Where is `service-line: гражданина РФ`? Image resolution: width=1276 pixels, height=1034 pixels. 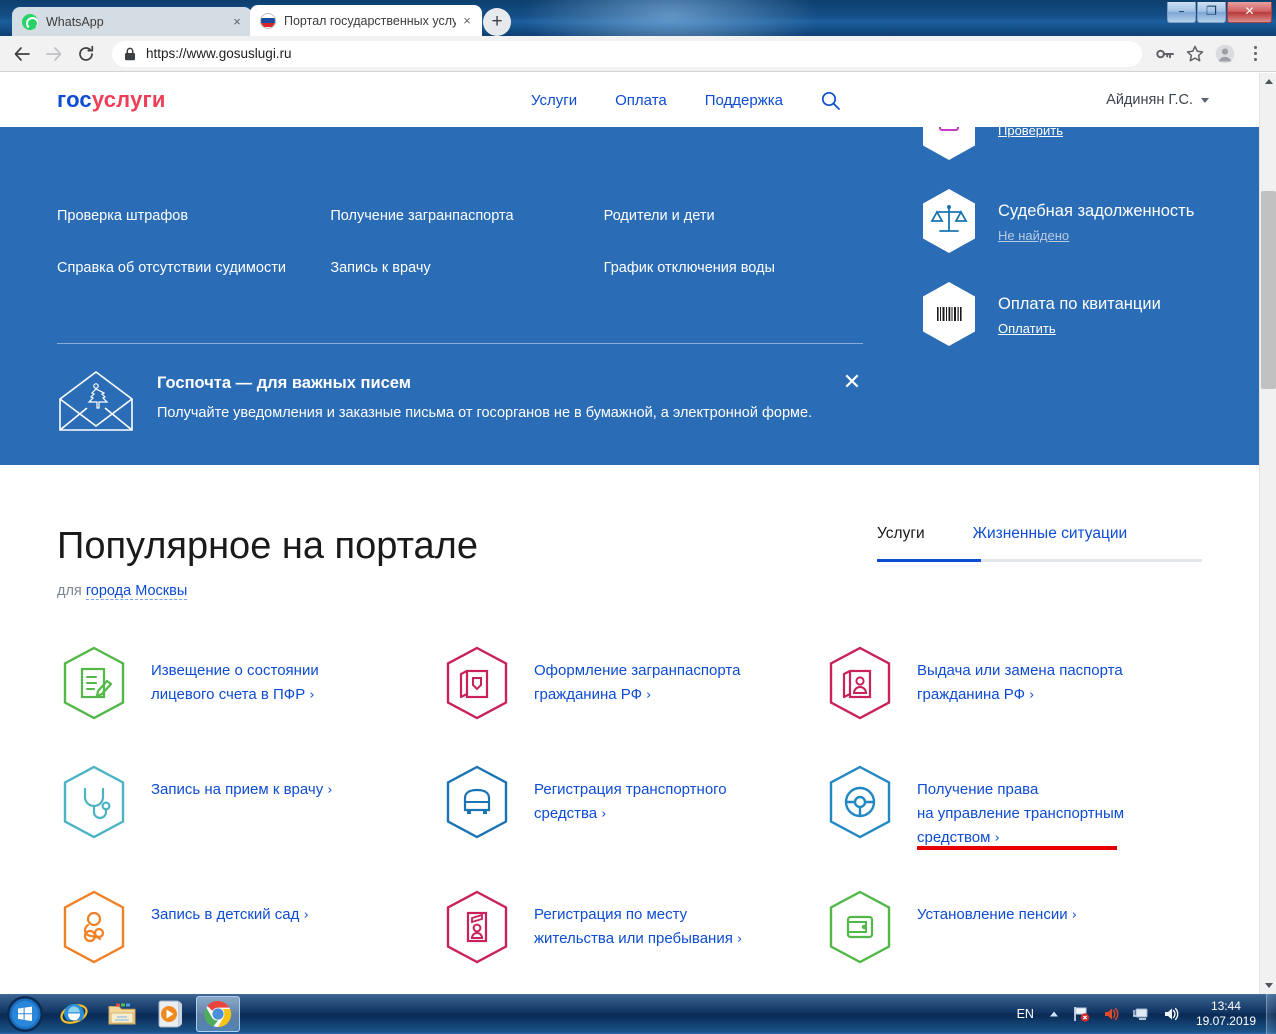 service-line: гражданина РФ is located at coordinates (971, 694).